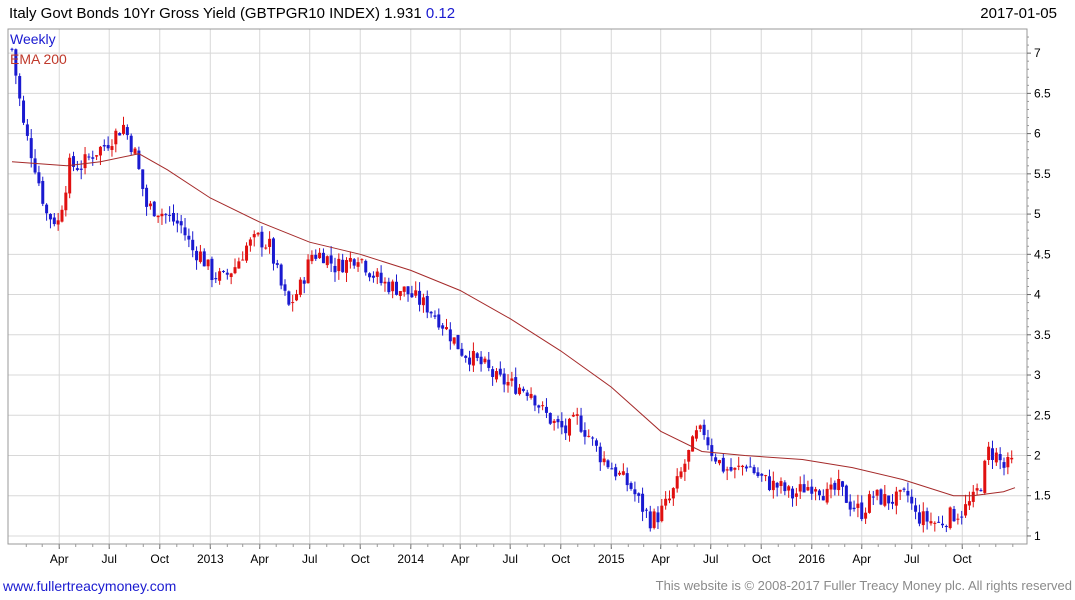 This screenshot has width=1075, height=600. I want to click on site-link: www.fullertreacymoney.com, so click(89, 586).